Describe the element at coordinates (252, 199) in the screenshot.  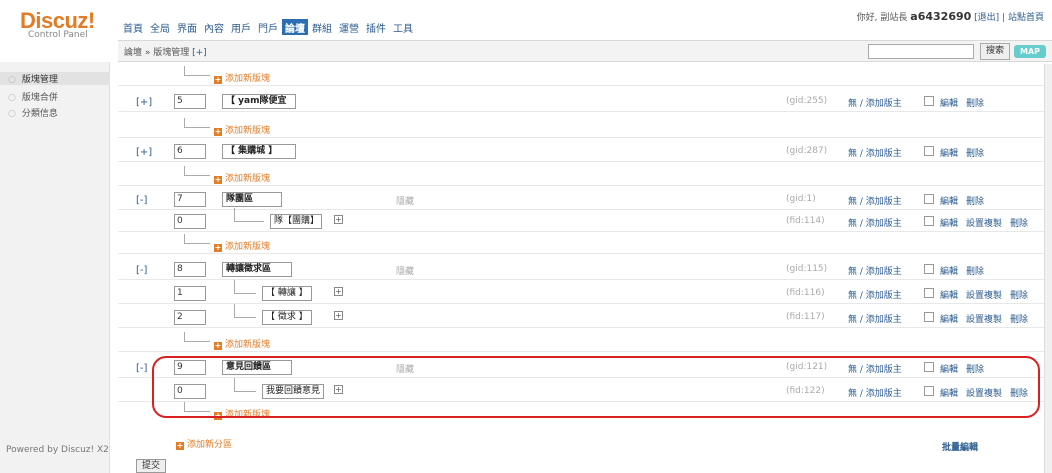
I see `zone-name-input: 隊團區` at that location.